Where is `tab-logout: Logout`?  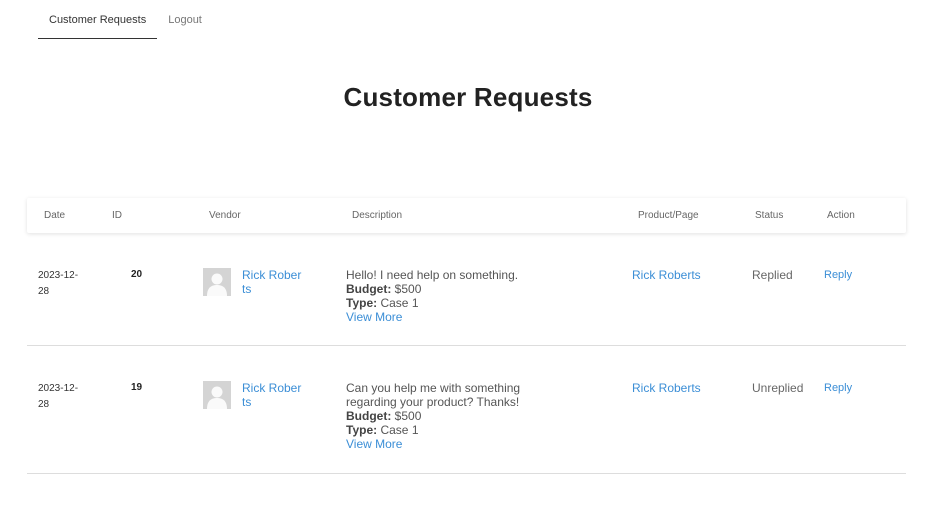 tab-logout: Logout is located at coordinates (185, 19).